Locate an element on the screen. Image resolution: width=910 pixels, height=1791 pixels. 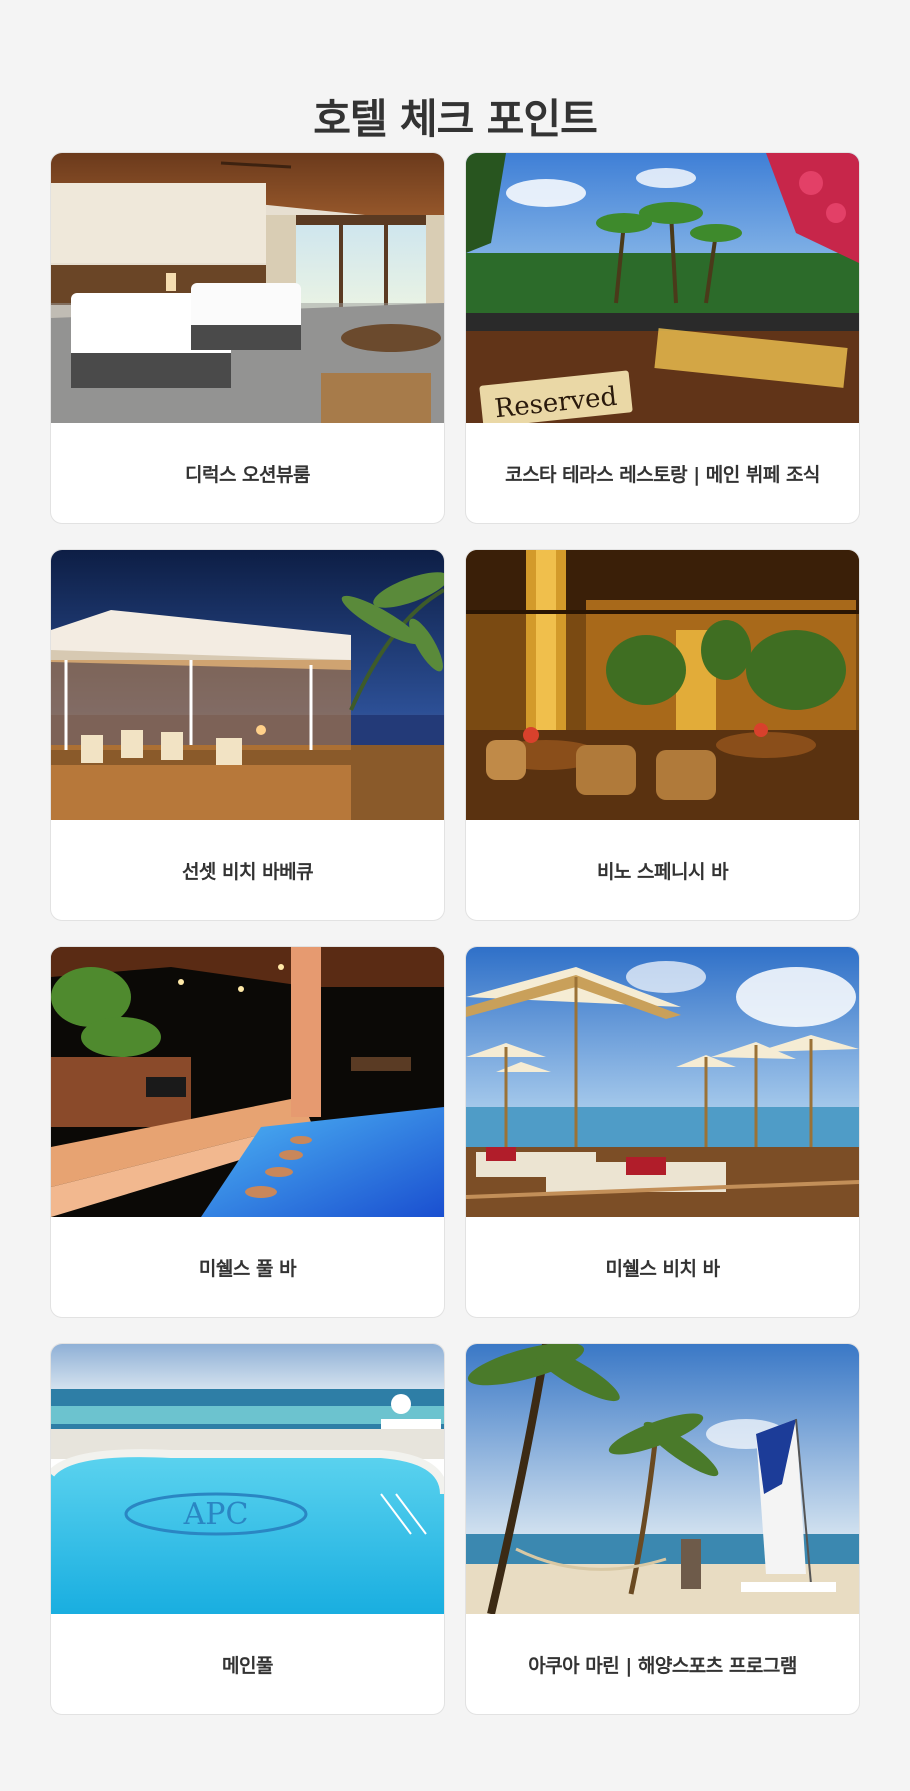
pool-floor-logo: APC is located at coordinates (216, 1514).